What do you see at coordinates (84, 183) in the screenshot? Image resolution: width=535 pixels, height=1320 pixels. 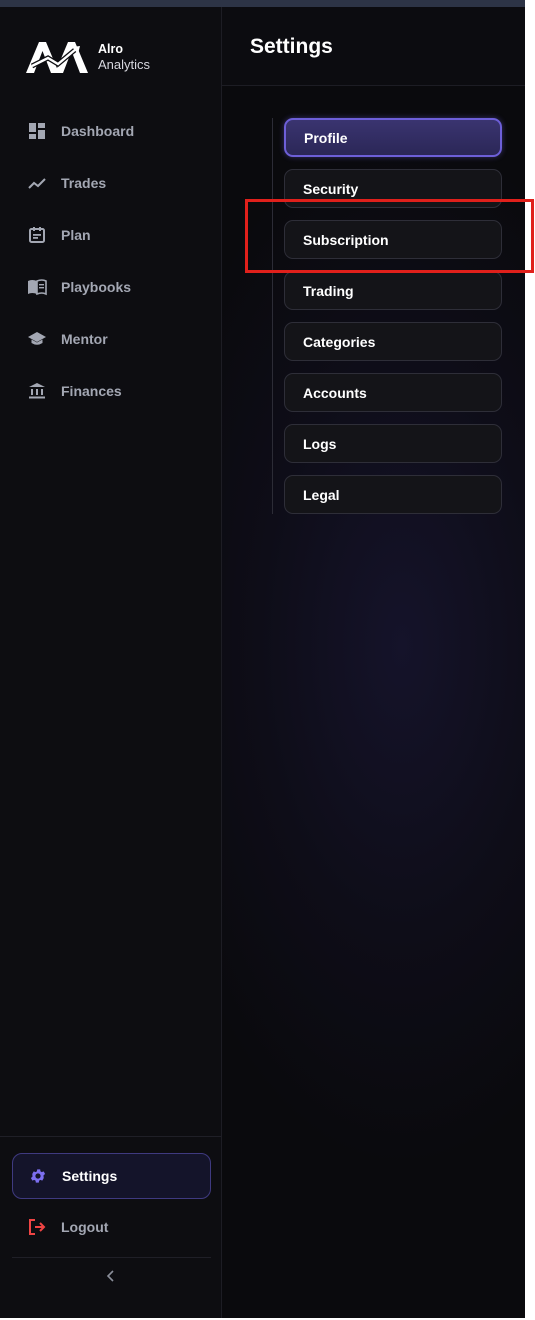 I see `sidebar-item-label: Trades` at bounding box center [84, 183].